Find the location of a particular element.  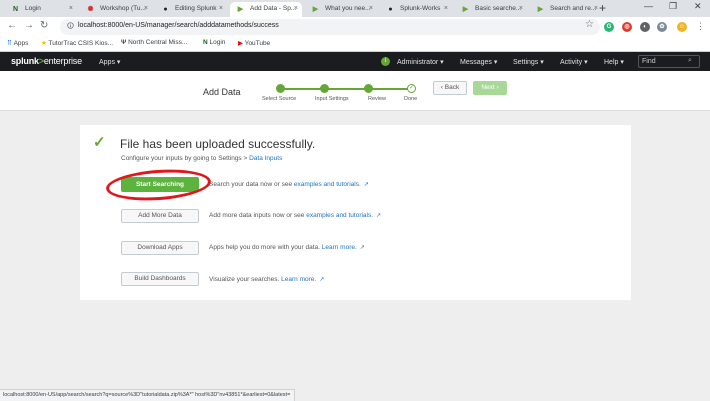

search-icon: ⌕ is located at coordinates (690, 61).